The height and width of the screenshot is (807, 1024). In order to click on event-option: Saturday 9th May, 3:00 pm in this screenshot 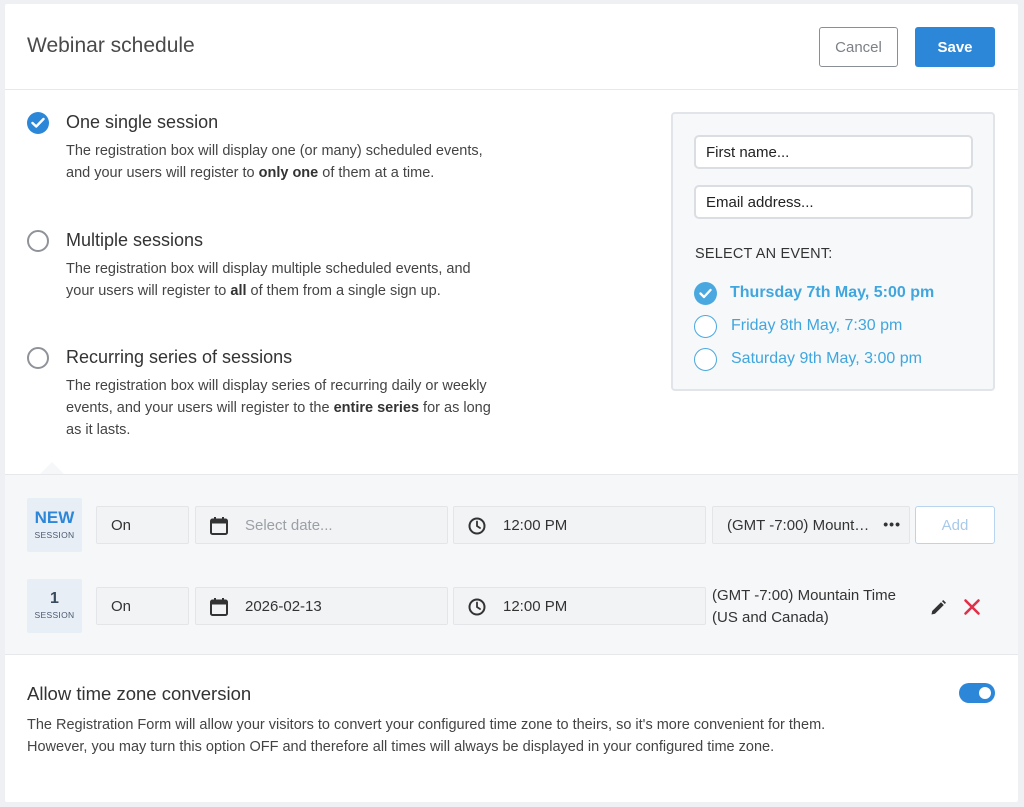, I will do `click(839, 360)`.